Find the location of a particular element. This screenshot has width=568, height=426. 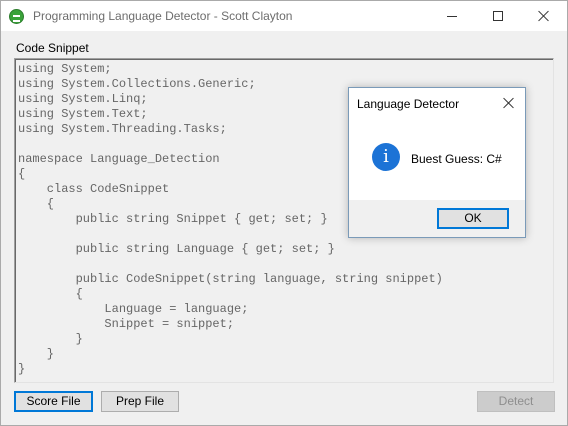

minimize-icon is located at coordinates (452, 16).